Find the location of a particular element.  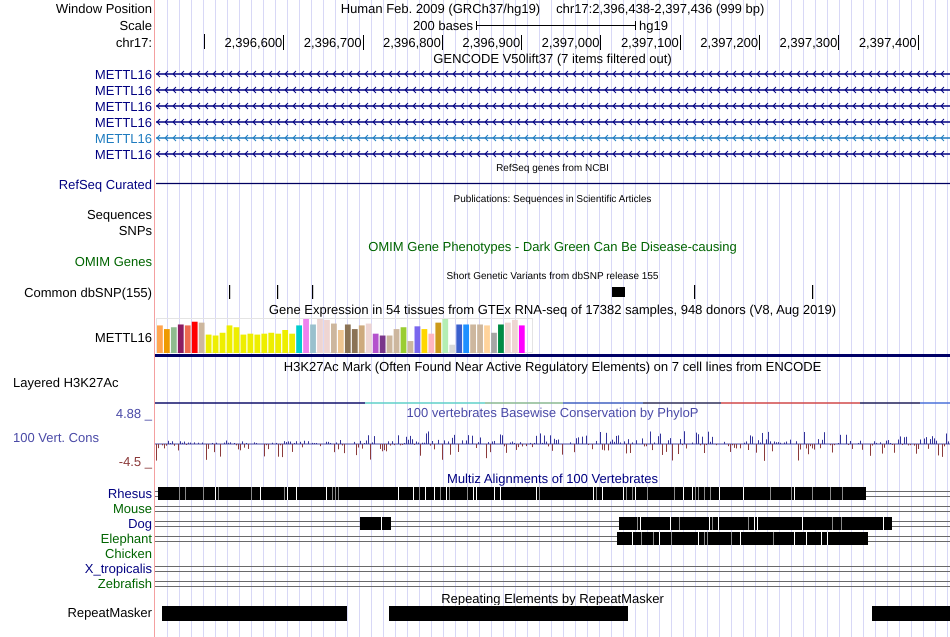

track-label: METTL16 is located at coordinates (123, 337).